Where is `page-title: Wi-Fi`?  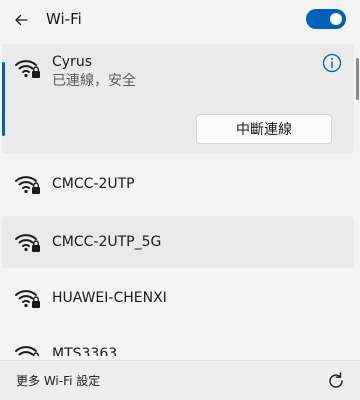 page-title: Wi-Fi is located at coordinates (64, 19).